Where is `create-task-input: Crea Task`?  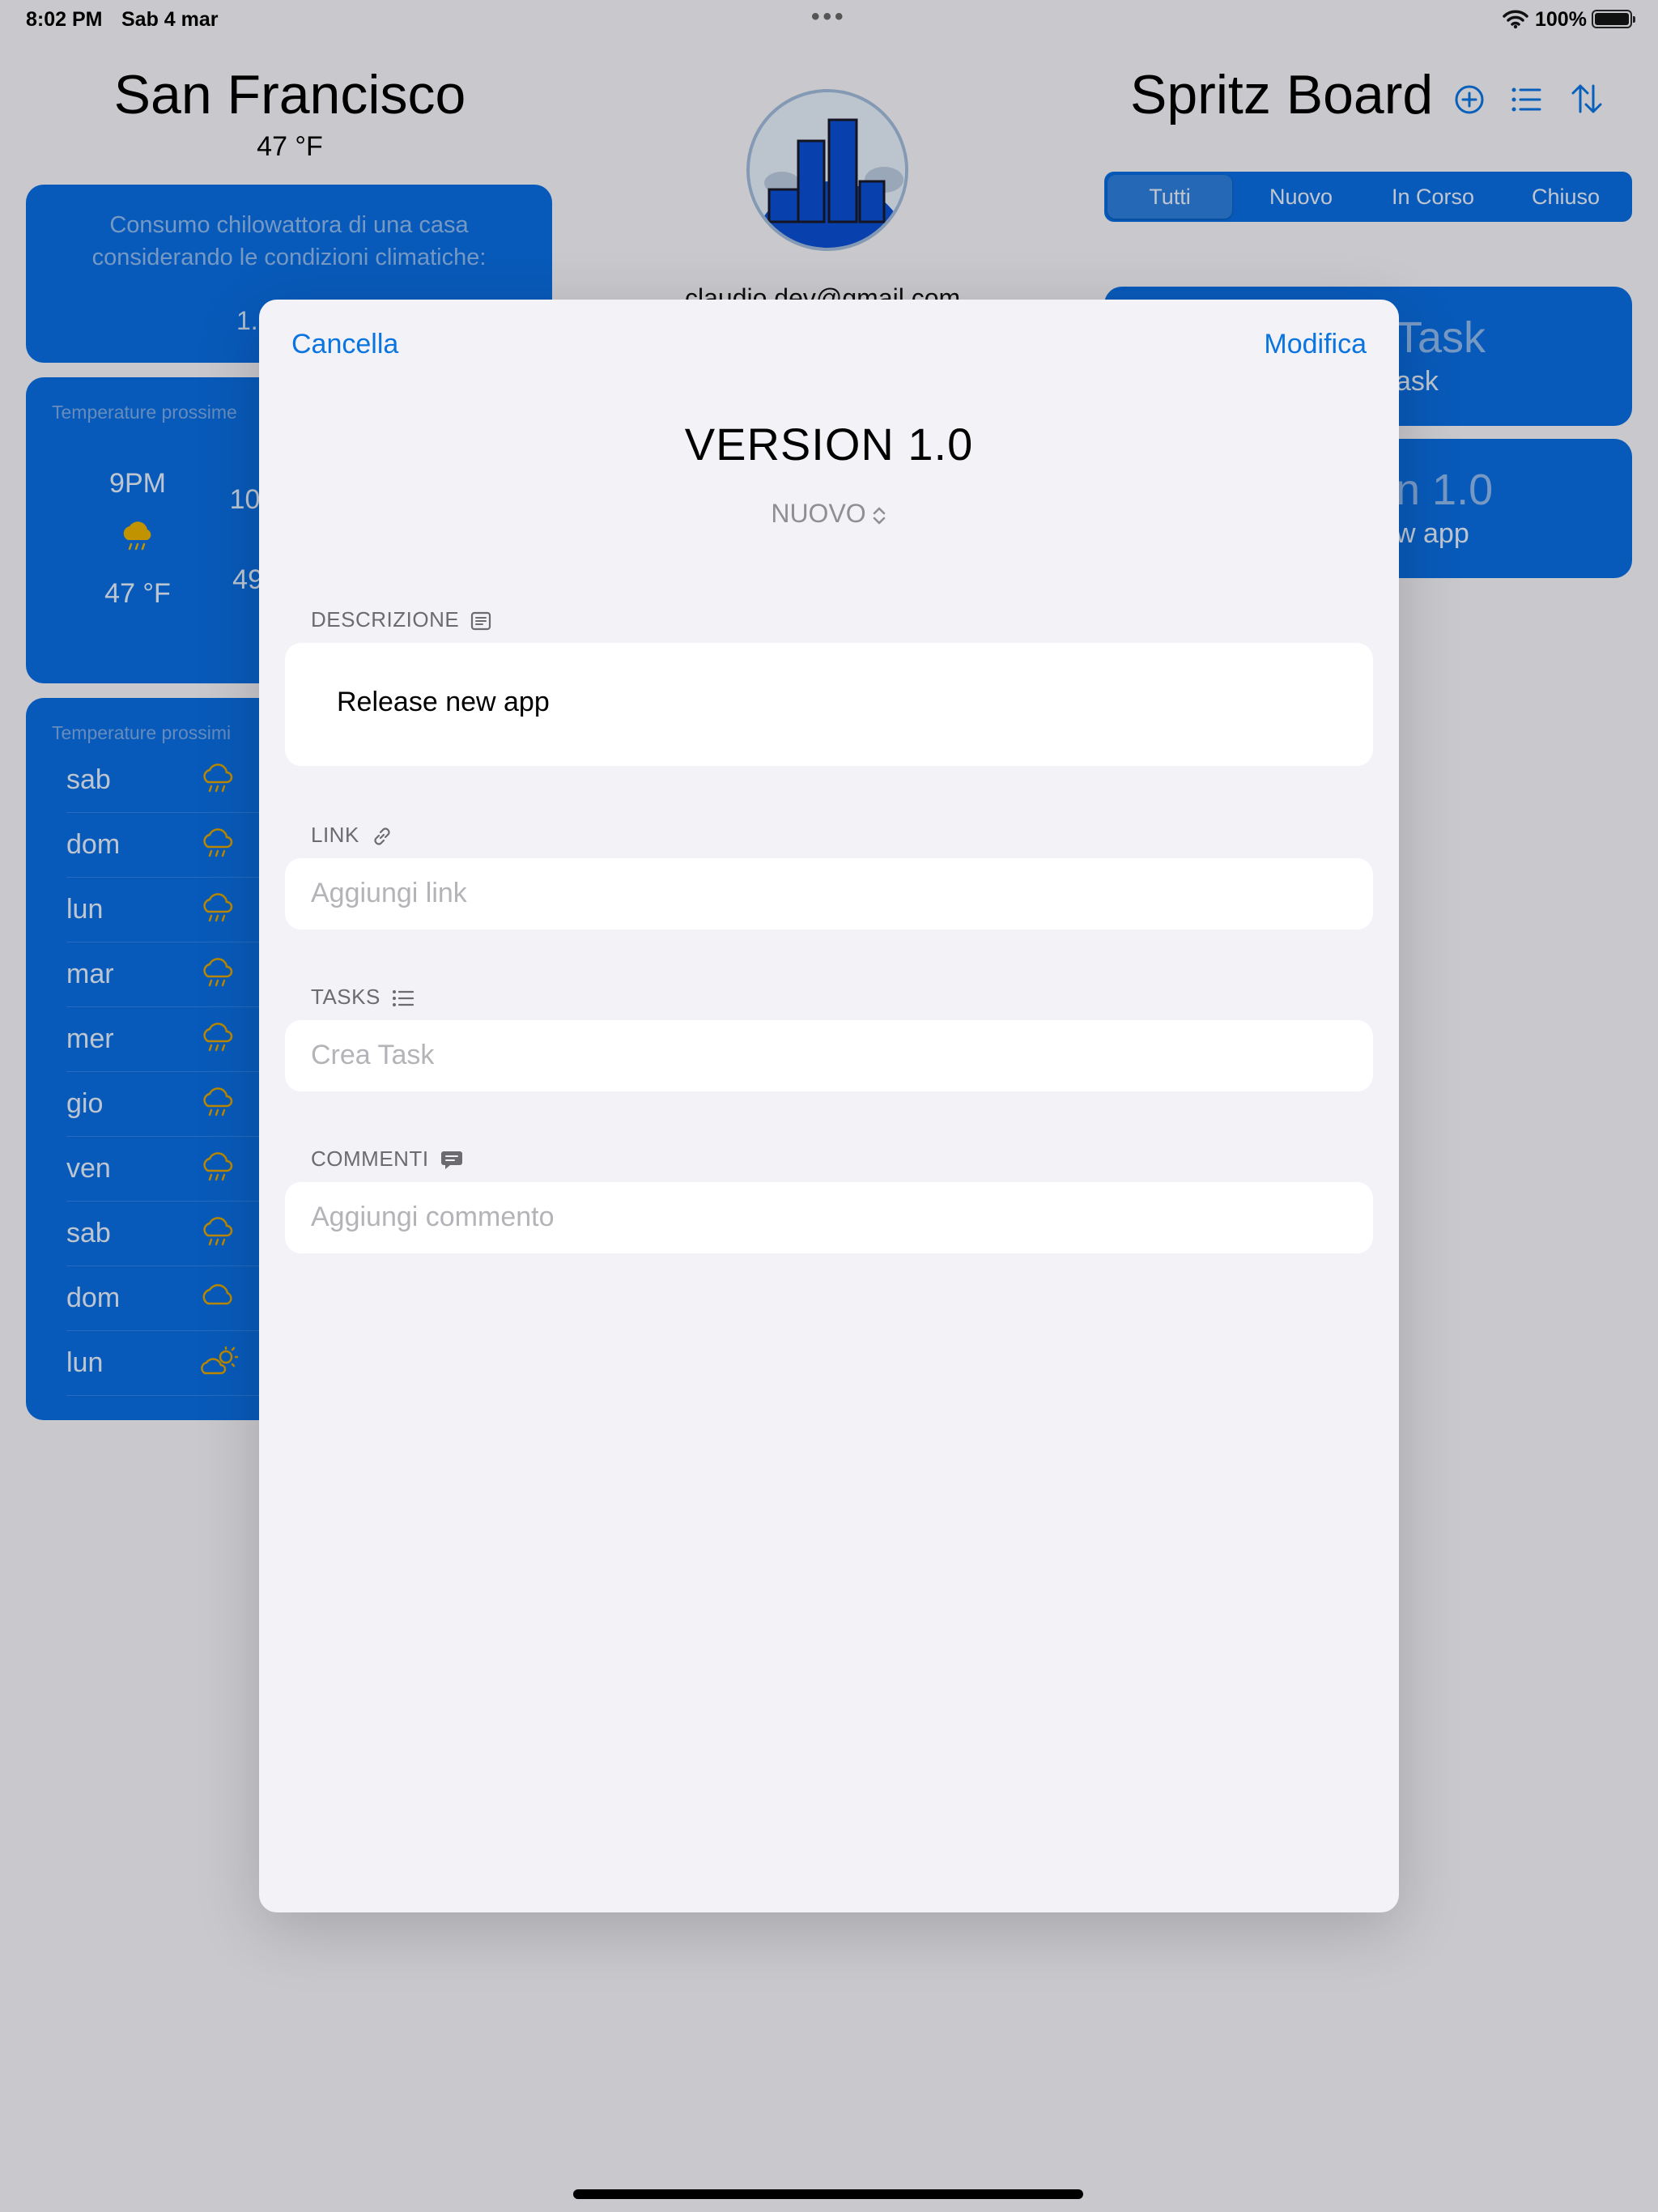 create-task-input: Crea Task is located at coordinates (829, 1055).